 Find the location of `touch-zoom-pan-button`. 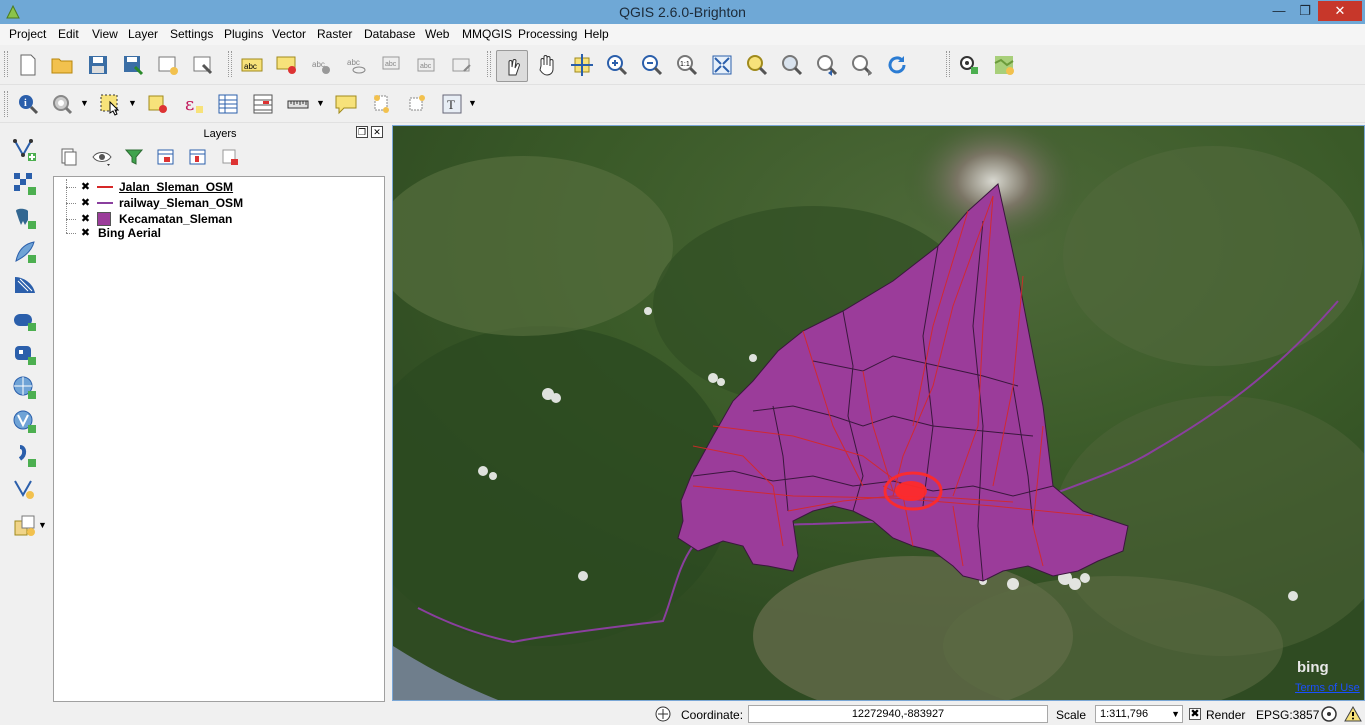

touch-zoom-pan-button is located at coordinates (512, 66).